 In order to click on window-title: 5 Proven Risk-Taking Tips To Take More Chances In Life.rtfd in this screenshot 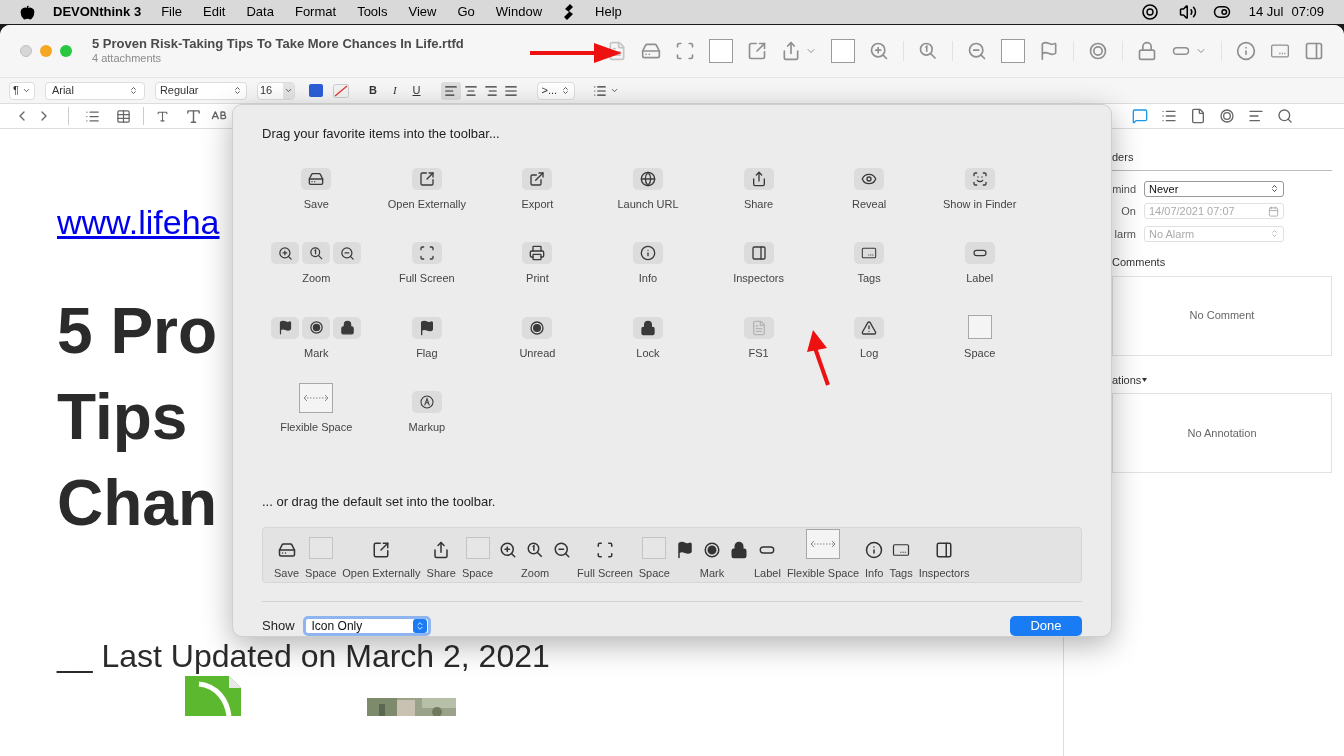, I will do `click(278, 44)`.